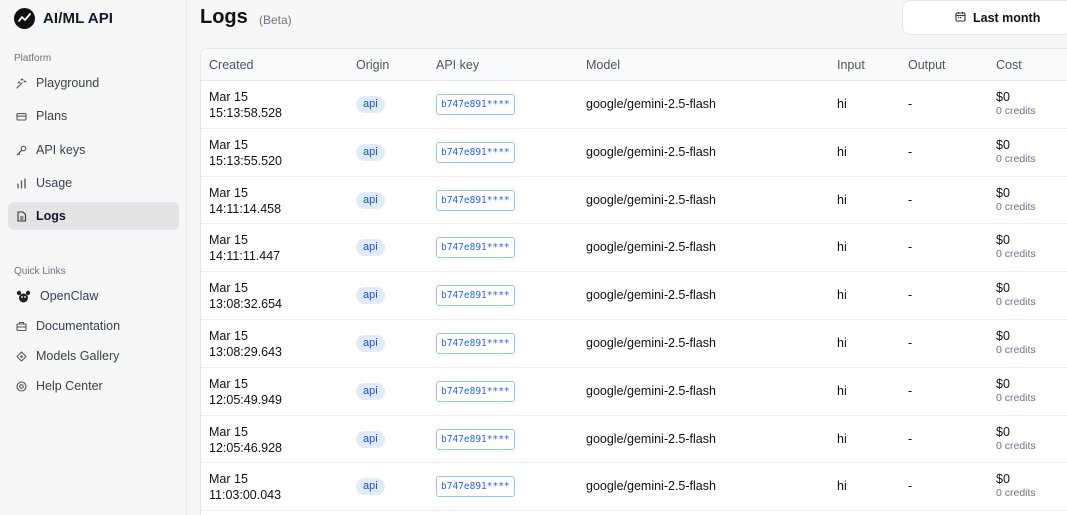  Describe the element at coordinates (372, 65) in the screenshot. I see `column-header-origin: Origin` at that location.